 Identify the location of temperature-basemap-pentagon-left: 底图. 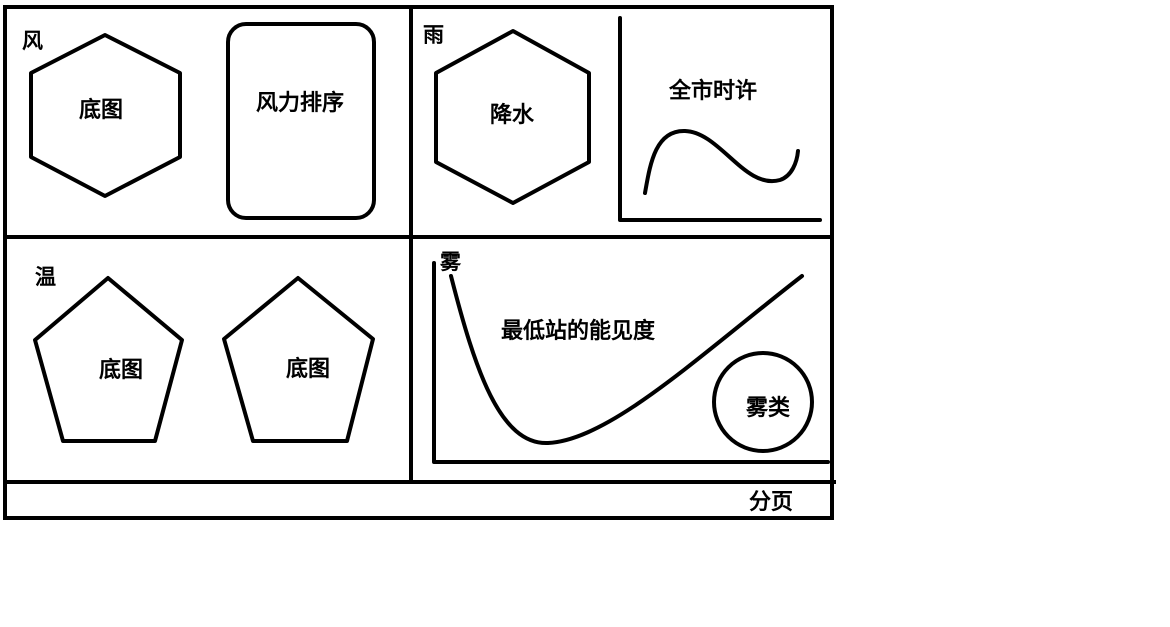
(108, 359).